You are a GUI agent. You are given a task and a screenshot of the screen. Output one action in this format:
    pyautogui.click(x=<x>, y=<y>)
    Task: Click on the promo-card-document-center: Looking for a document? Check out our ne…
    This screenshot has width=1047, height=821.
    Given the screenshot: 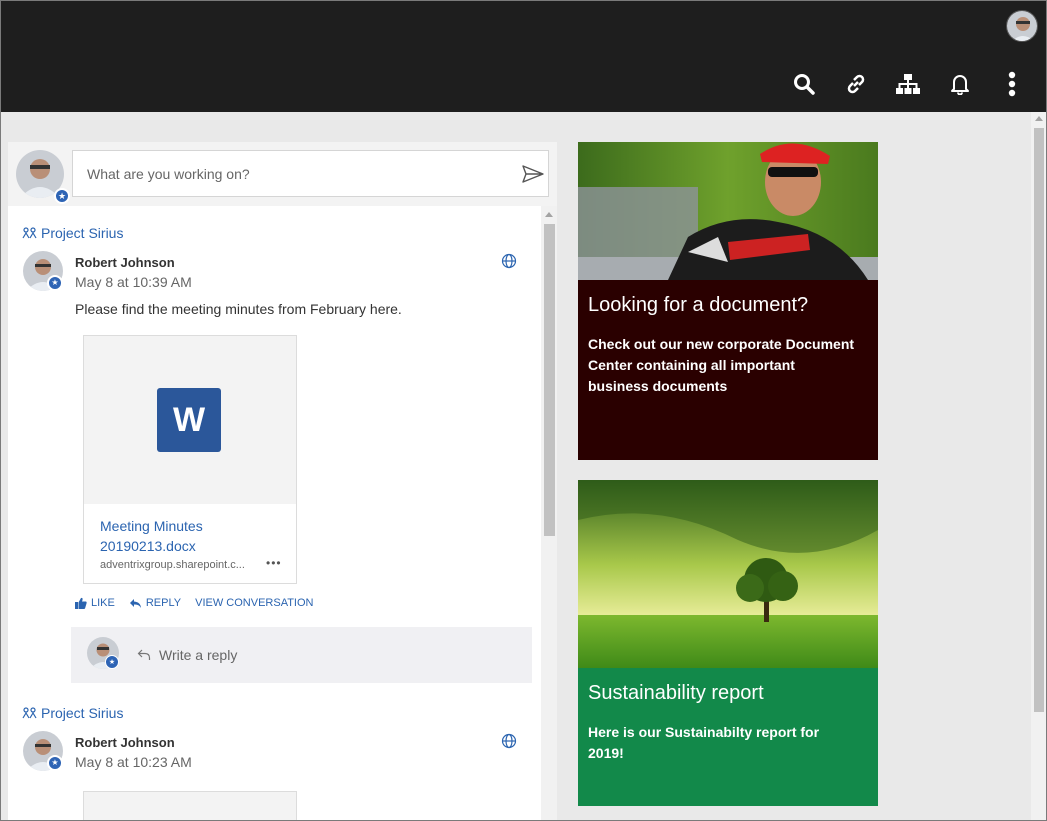 What is the action you would take?
    pyautogui.click(x=728, y=301)
    